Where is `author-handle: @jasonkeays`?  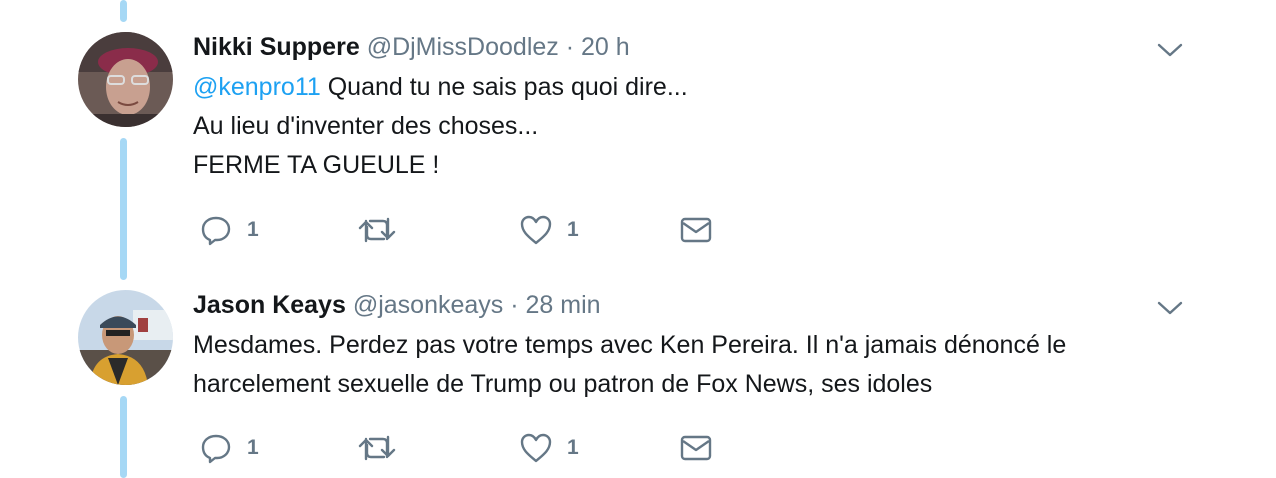 author-handle: @jasonkeays is located at coordinates (428, 305).